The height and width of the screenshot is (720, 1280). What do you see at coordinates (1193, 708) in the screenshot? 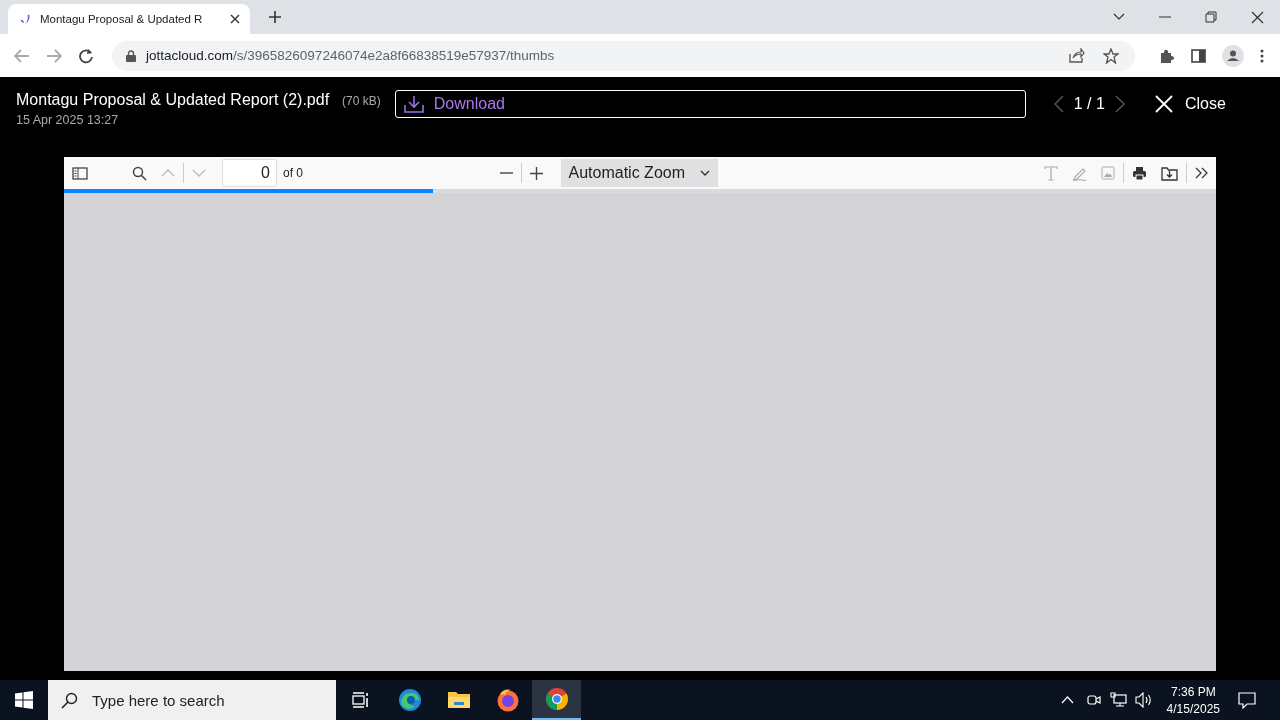
I see `clock-date: 4/15/2025` at bounding box center [1193, 708].